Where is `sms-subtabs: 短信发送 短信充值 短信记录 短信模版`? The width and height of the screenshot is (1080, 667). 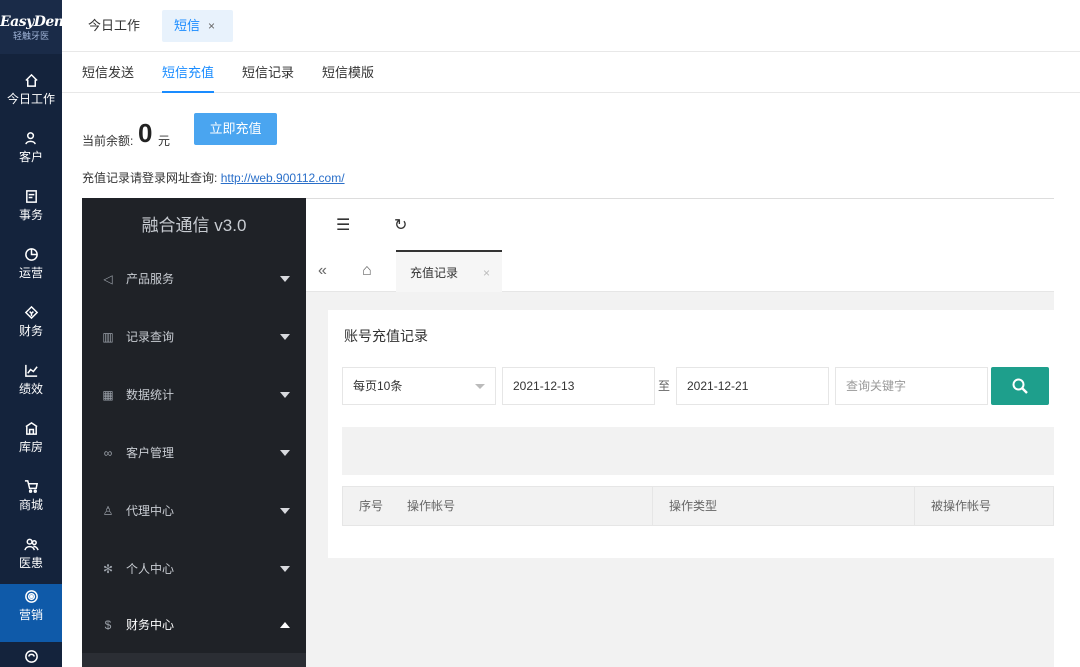
sms-subtabs: 短信发送 短信充值 短信记录 短信模版 is located at coordinates (571, 72).